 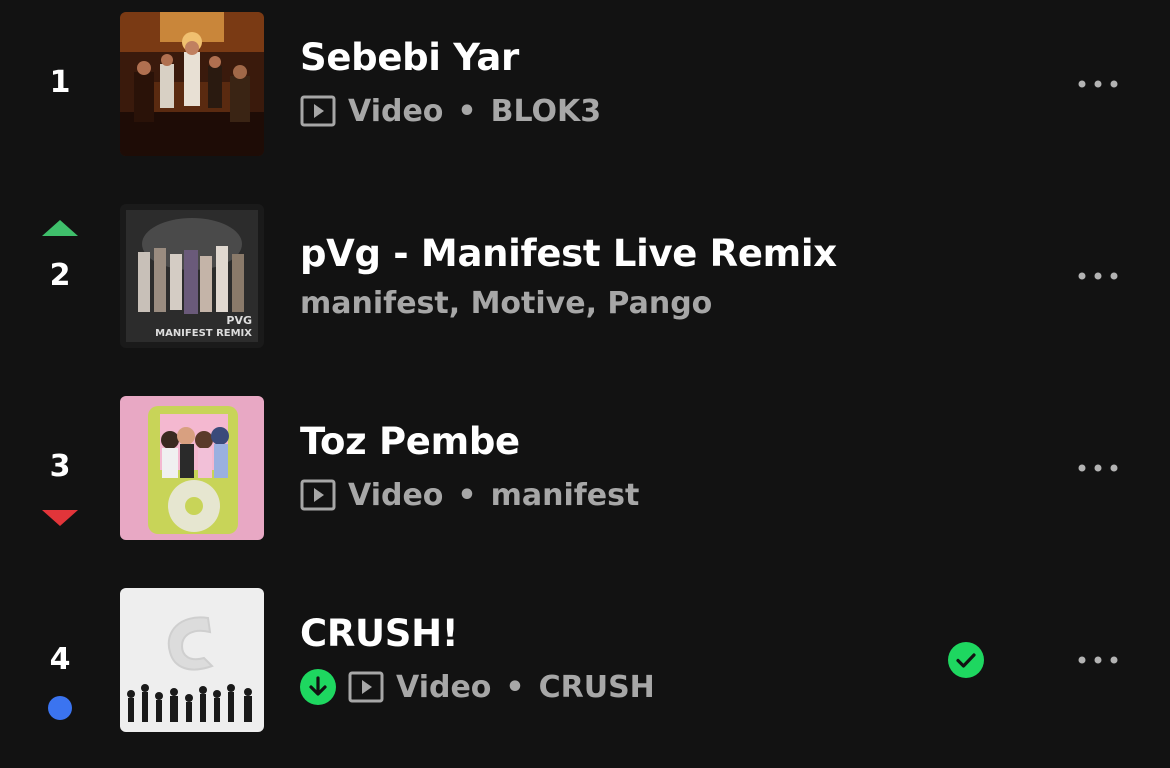 I want to click on rank-column: 3, so click(x=60, y=480).